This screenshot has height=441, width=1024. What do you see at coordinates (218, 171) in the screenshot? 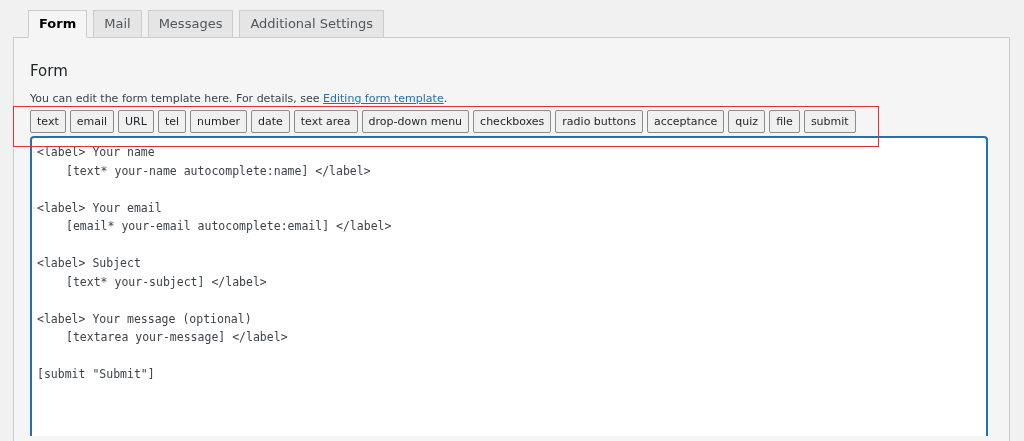
I see `code-line: [text* your-name autocomplete:name] </label>` at bounding box center [218, 171].